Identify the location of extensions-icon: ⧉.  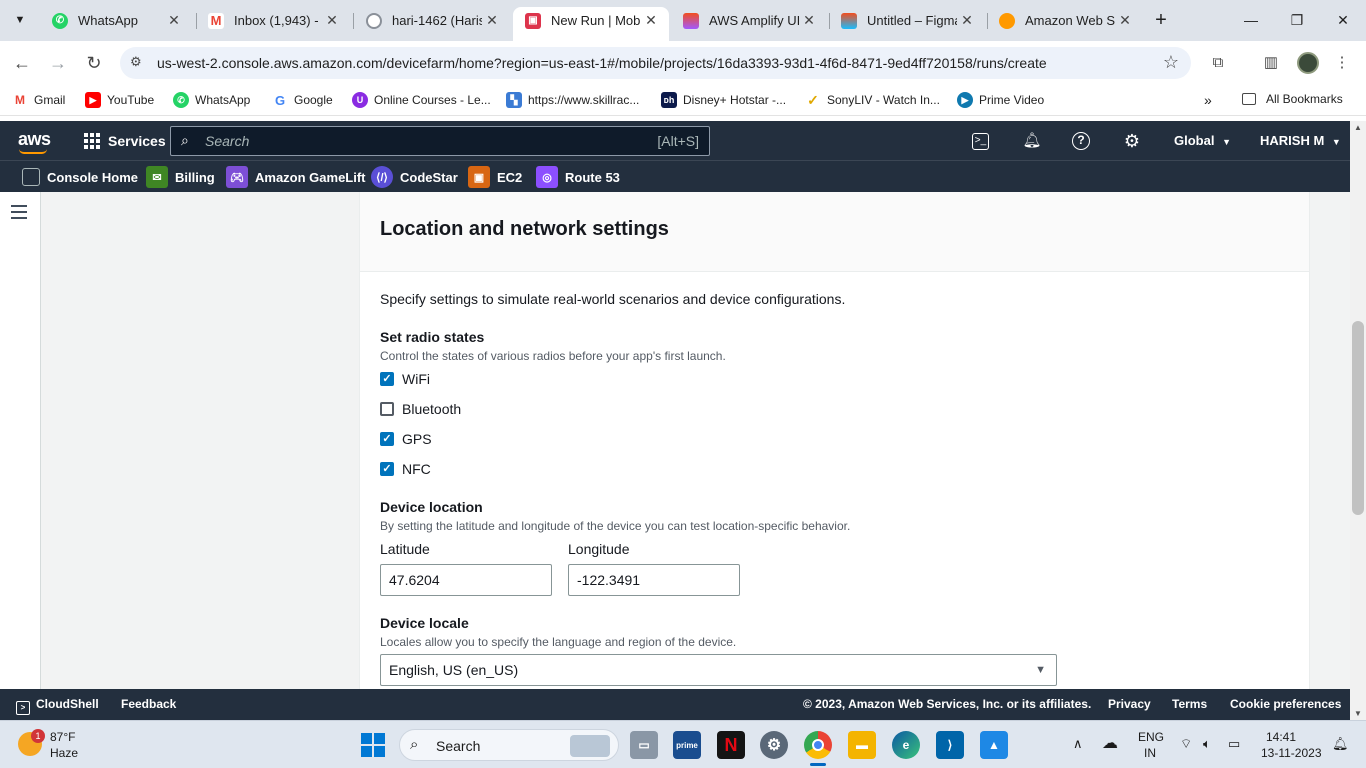
(1218, 63).